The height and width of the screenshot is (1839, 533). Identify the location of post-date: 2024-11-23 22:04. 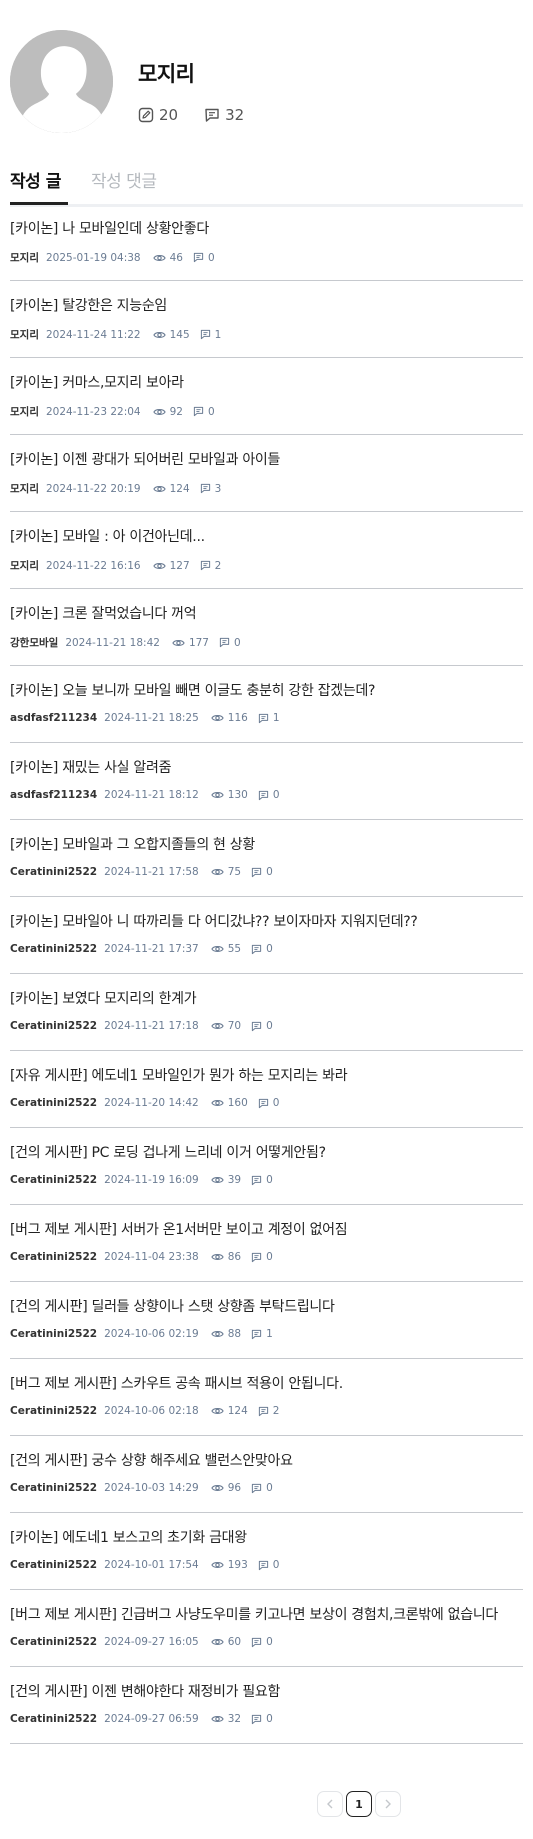
(93, 411).